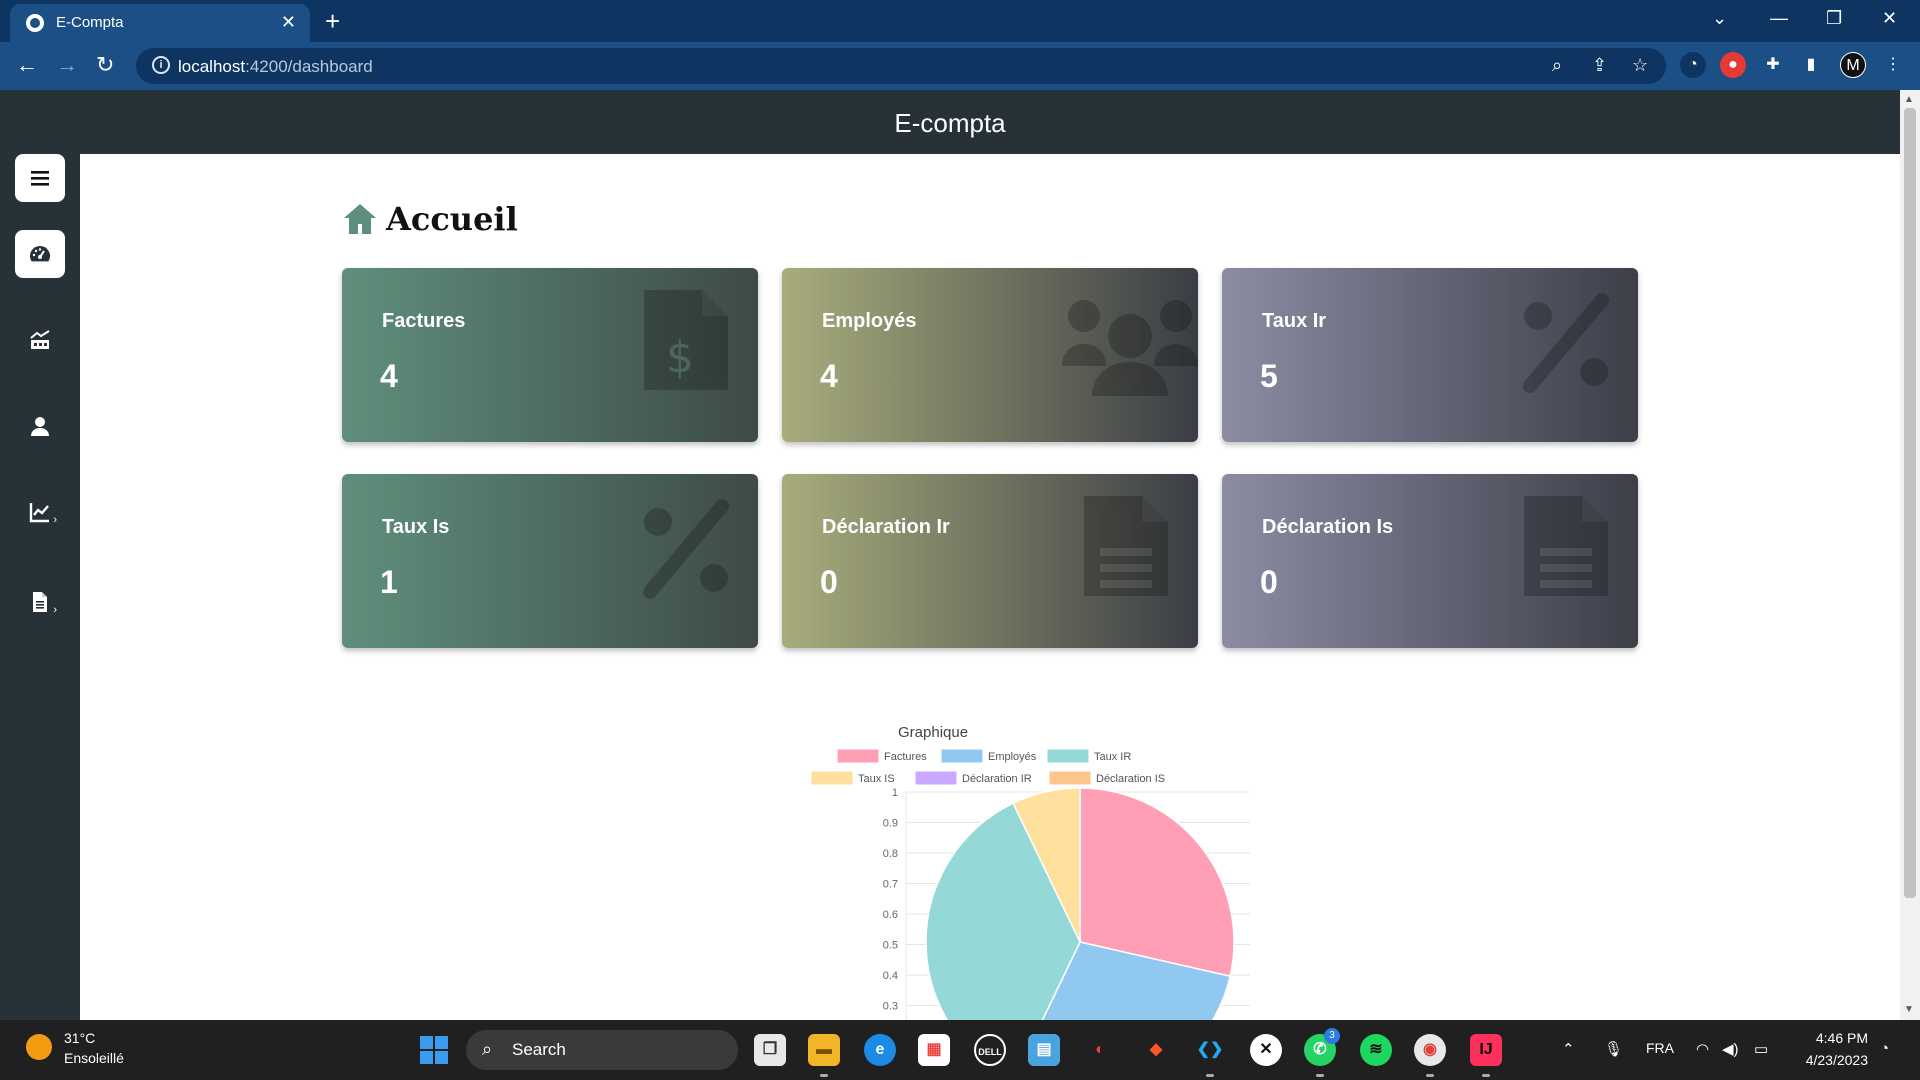 The height and width of the screenshot is (1080, 1920). I want to click on tab-close-button: ✕, so click(288, 22).